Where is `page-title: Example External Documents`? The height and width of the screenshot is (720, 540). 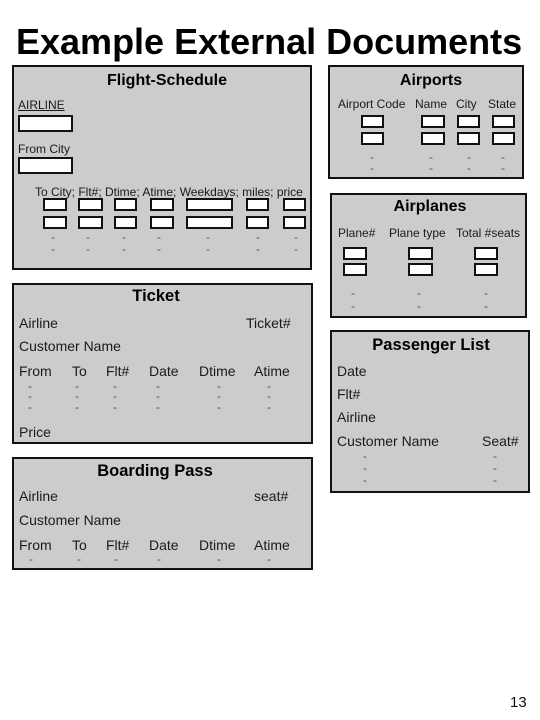 page-title: Example External Documents is located at coordinates (269, 41).